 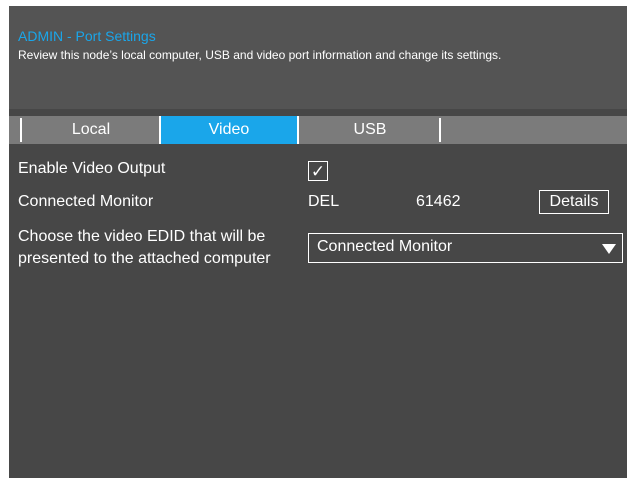 What do you see at coordinates (385, 246) in the screenshot?
I see `edid-select-value: Connected Monitor` at bounding box center [385, 246].